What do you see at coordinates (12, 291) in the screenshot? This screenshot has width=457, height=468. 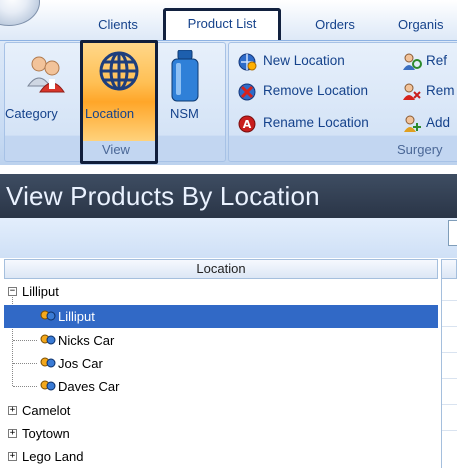 I see `collapse-toggle: −` at bounding box center [12, 291].